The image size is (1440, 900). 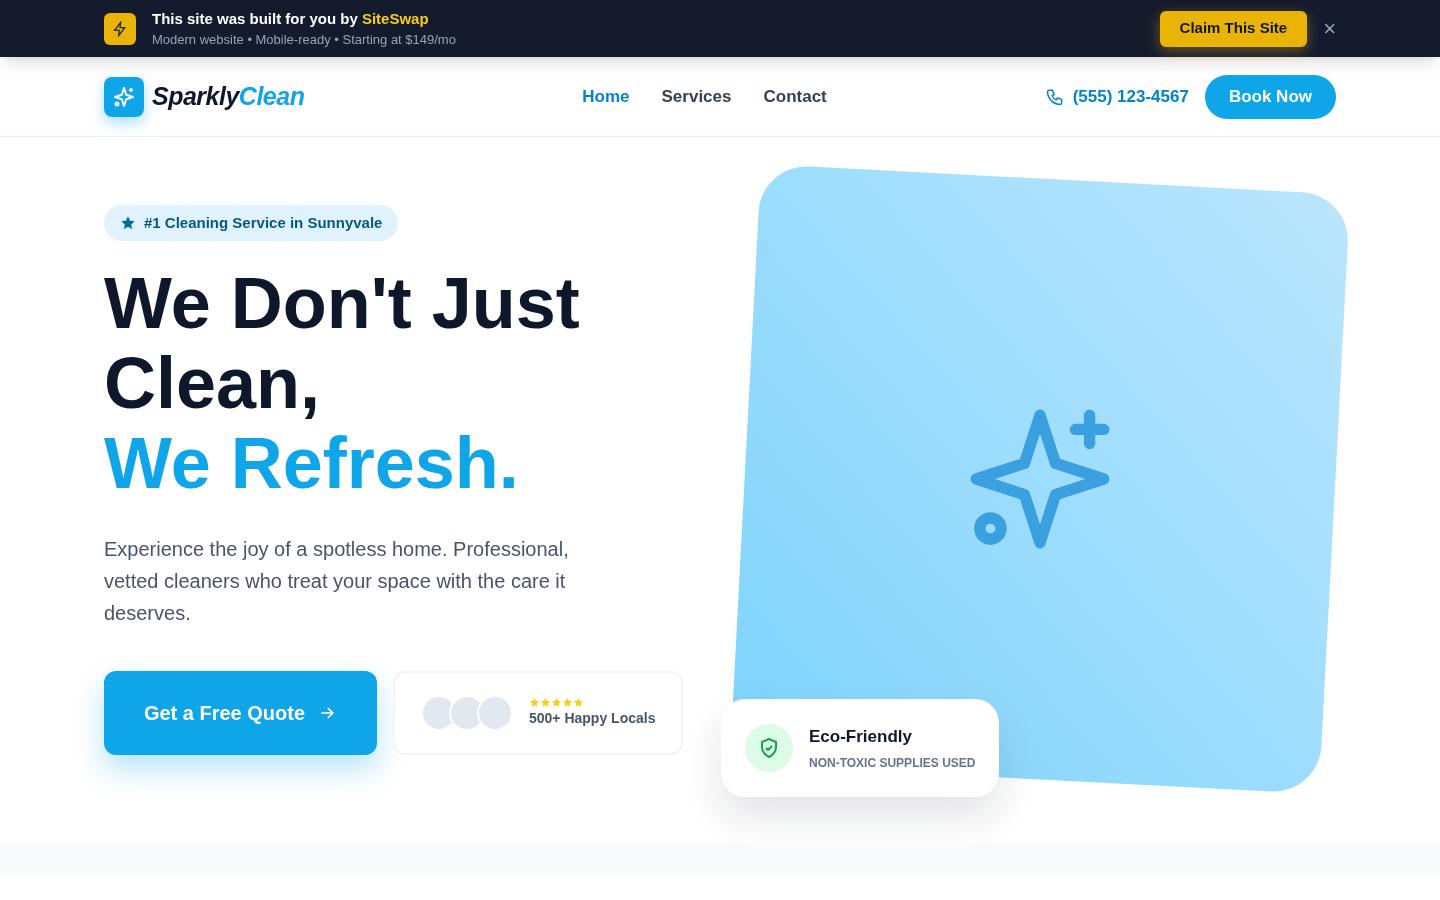 I want to click on promo-subtitle: Modern website • Mobile-ready • Starting at $149/mo, so click(x=304, y=40).